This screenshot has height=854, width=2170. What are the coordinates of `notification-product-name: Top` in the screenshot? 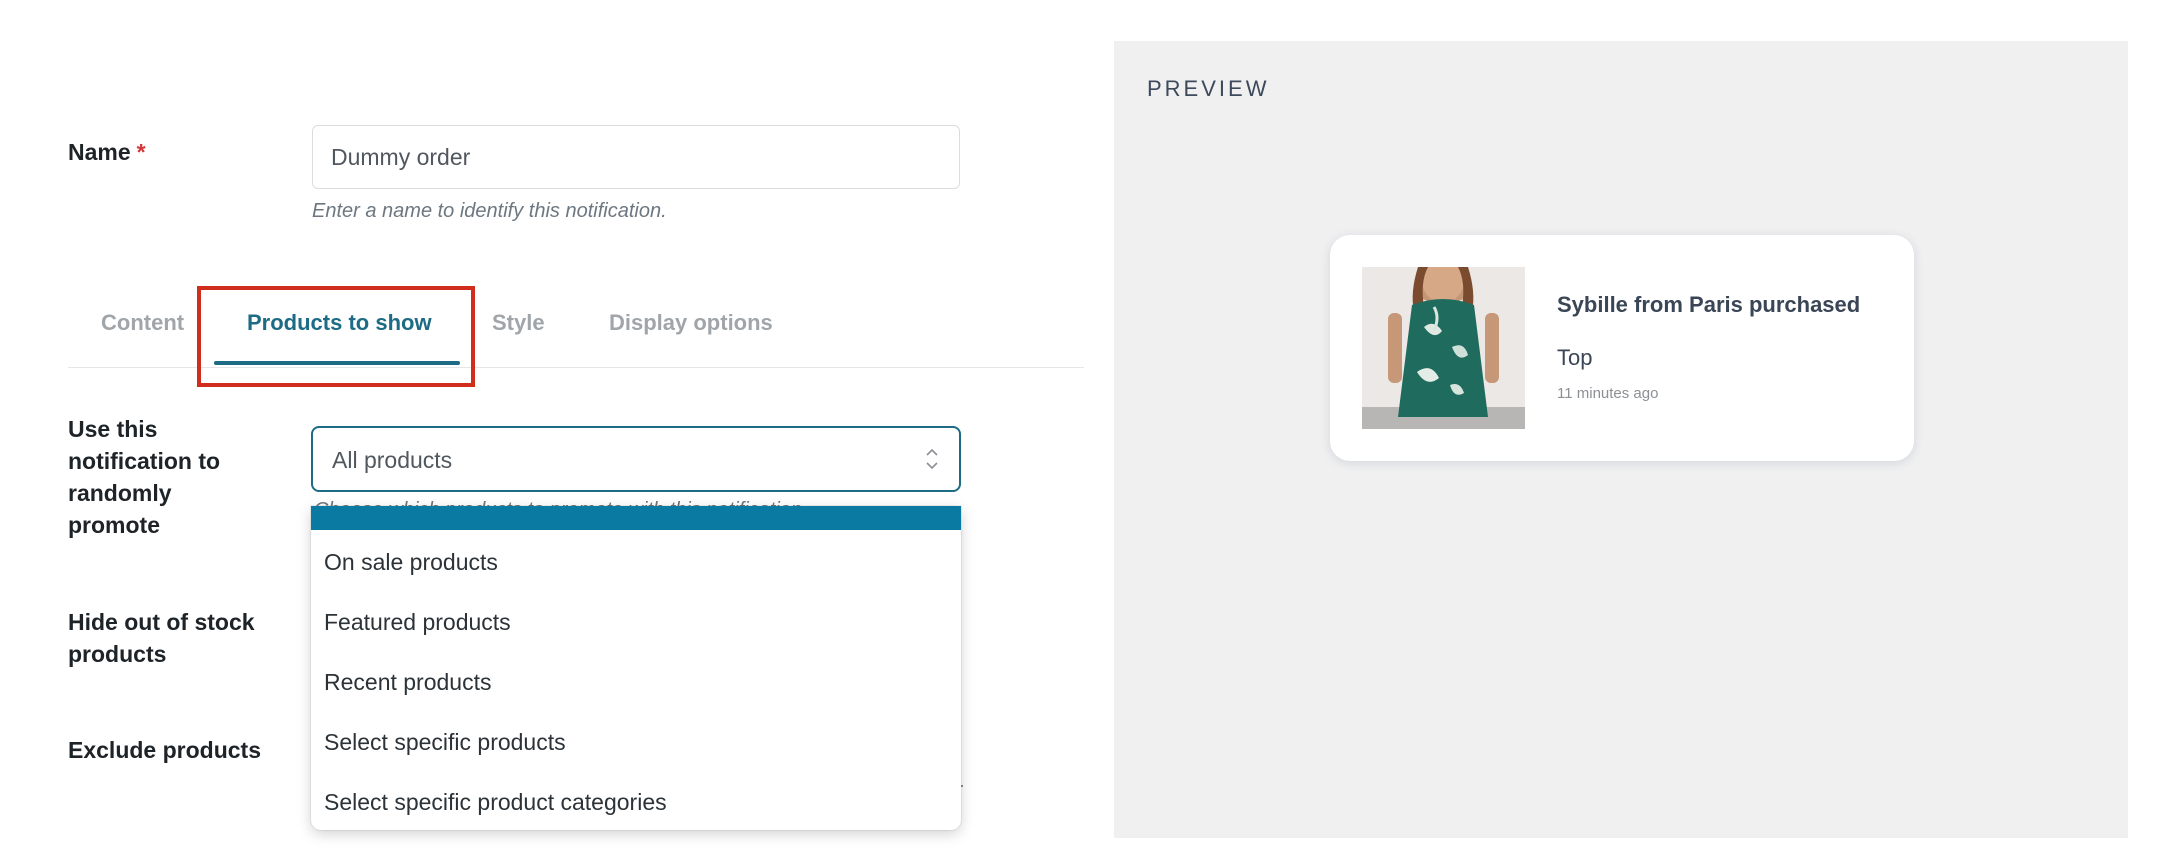 It's located at (1575, 357).